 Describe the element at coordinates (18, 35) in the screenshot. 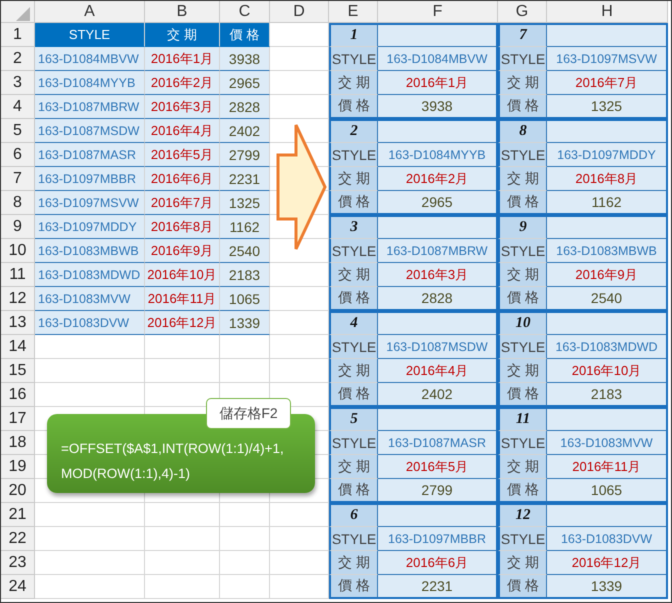

I see `row-number: 1` at that location.